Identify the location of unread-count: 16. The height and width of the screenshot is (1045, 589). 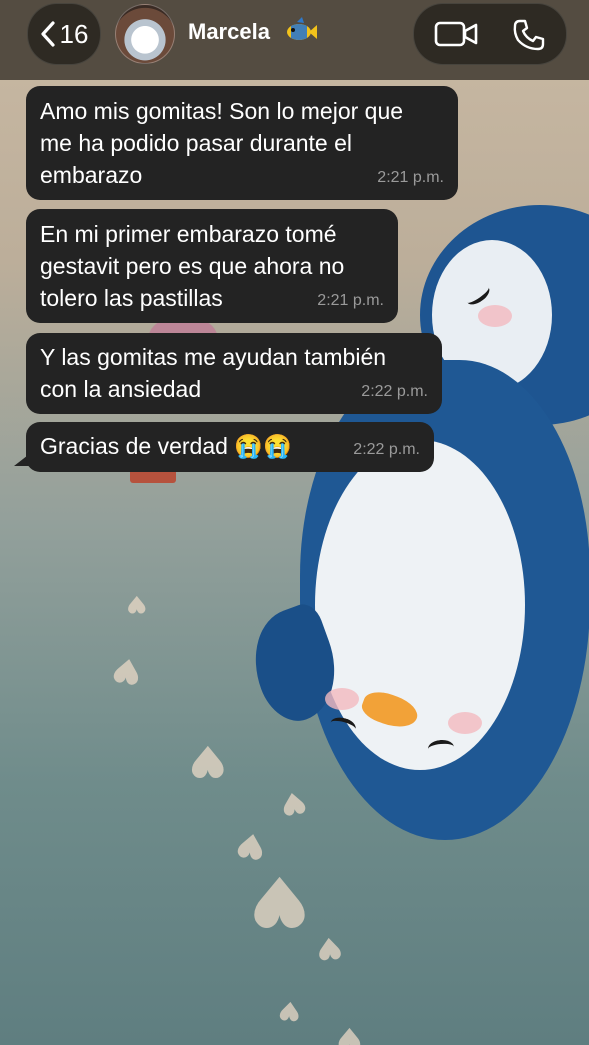
(74, 33).